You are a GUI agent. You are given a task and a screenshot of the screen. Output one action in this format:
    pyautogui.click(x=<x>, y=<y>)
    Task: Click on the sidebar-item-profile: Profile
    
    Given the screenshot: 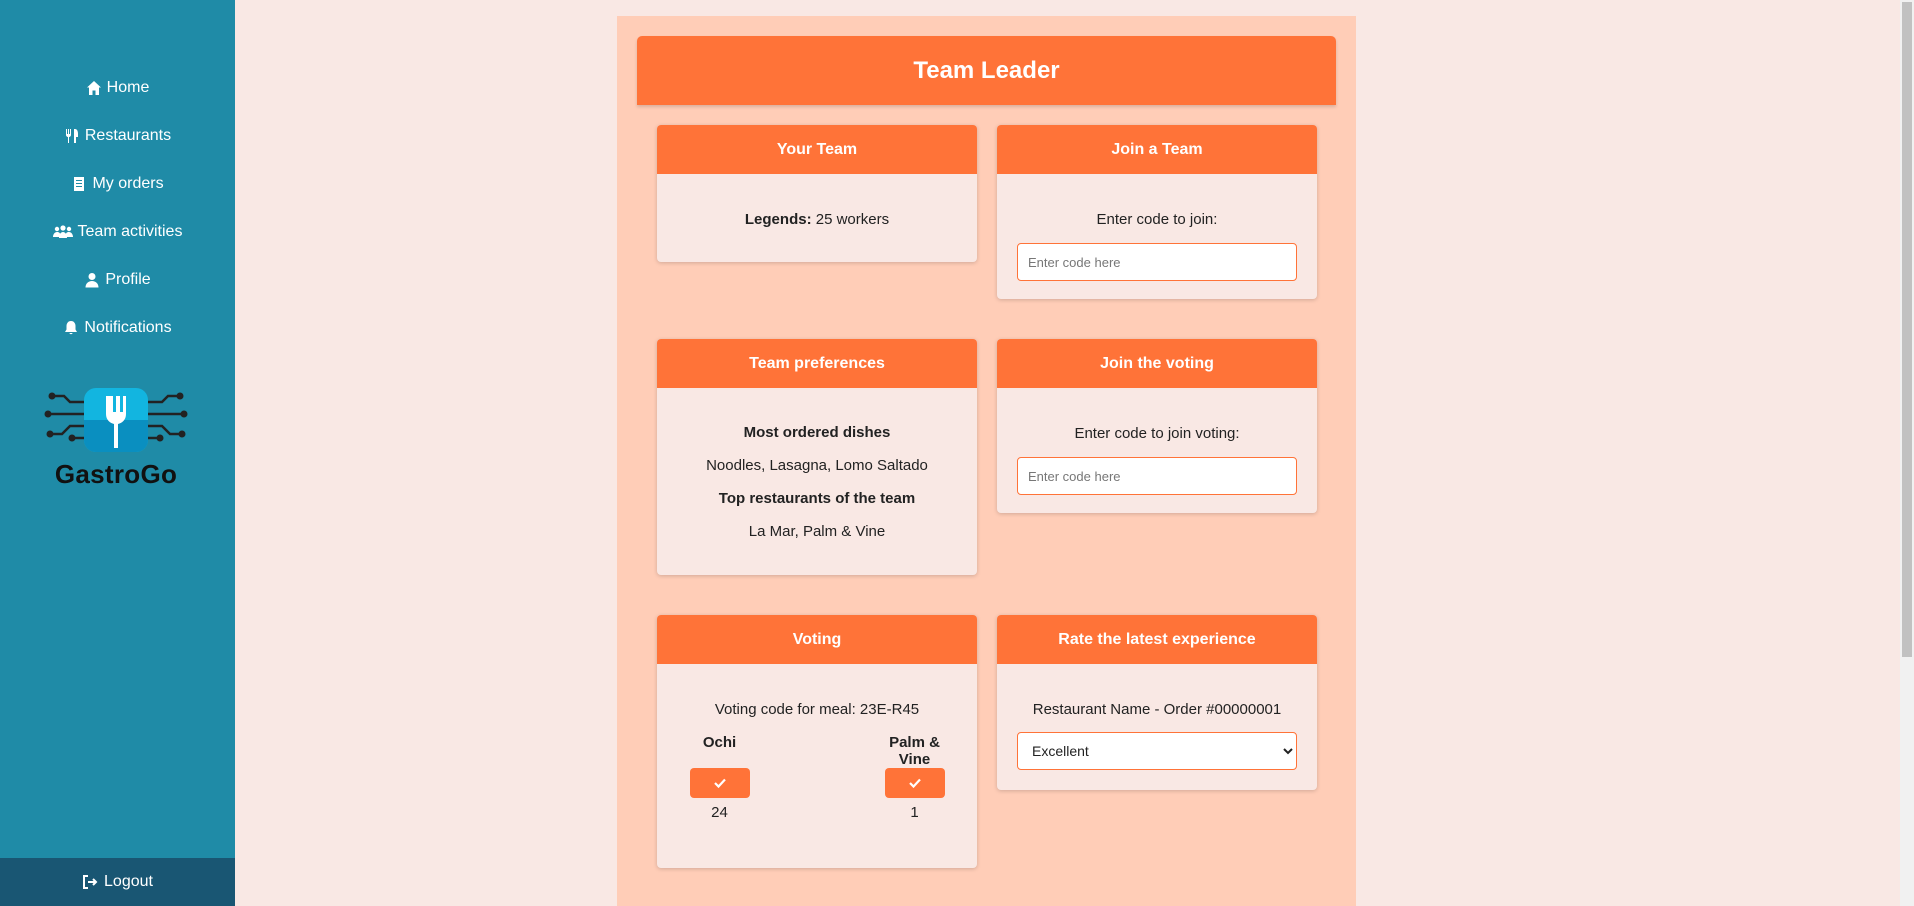 What is the action you would take?
    pyautogui.click(x=117, y=280)
    